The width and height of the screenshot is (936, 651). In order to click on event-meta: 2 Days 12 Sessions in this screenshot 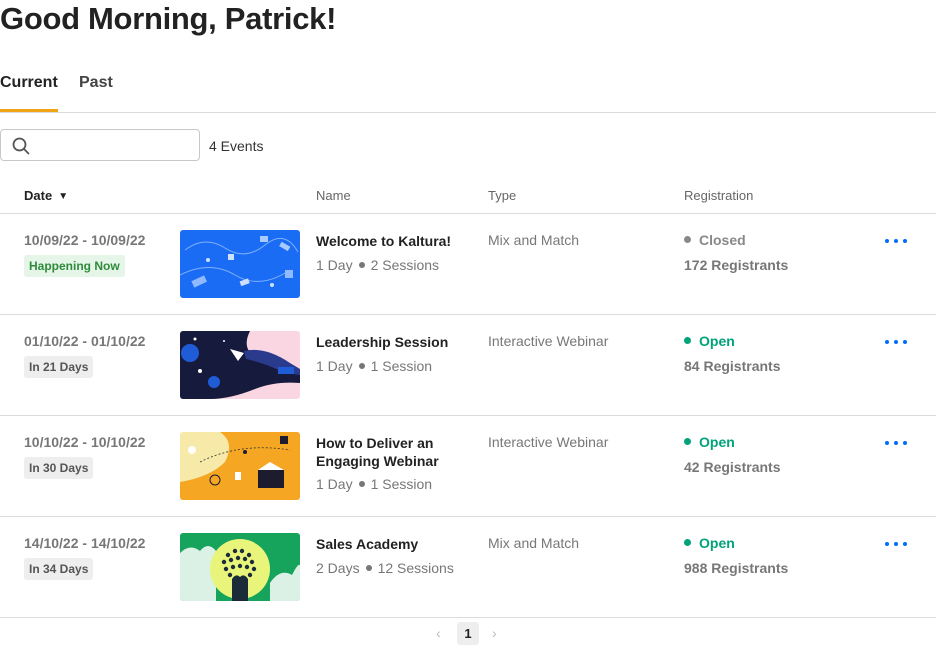, I will do `click(385, 568)`.